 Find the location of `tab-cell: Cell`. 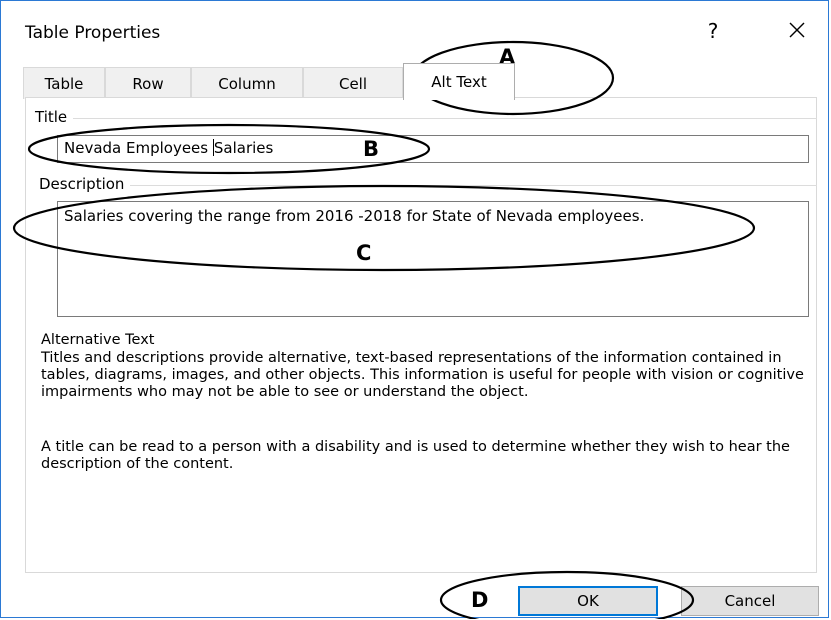

tab-cell: Cell is located at coordinates (353, 83).